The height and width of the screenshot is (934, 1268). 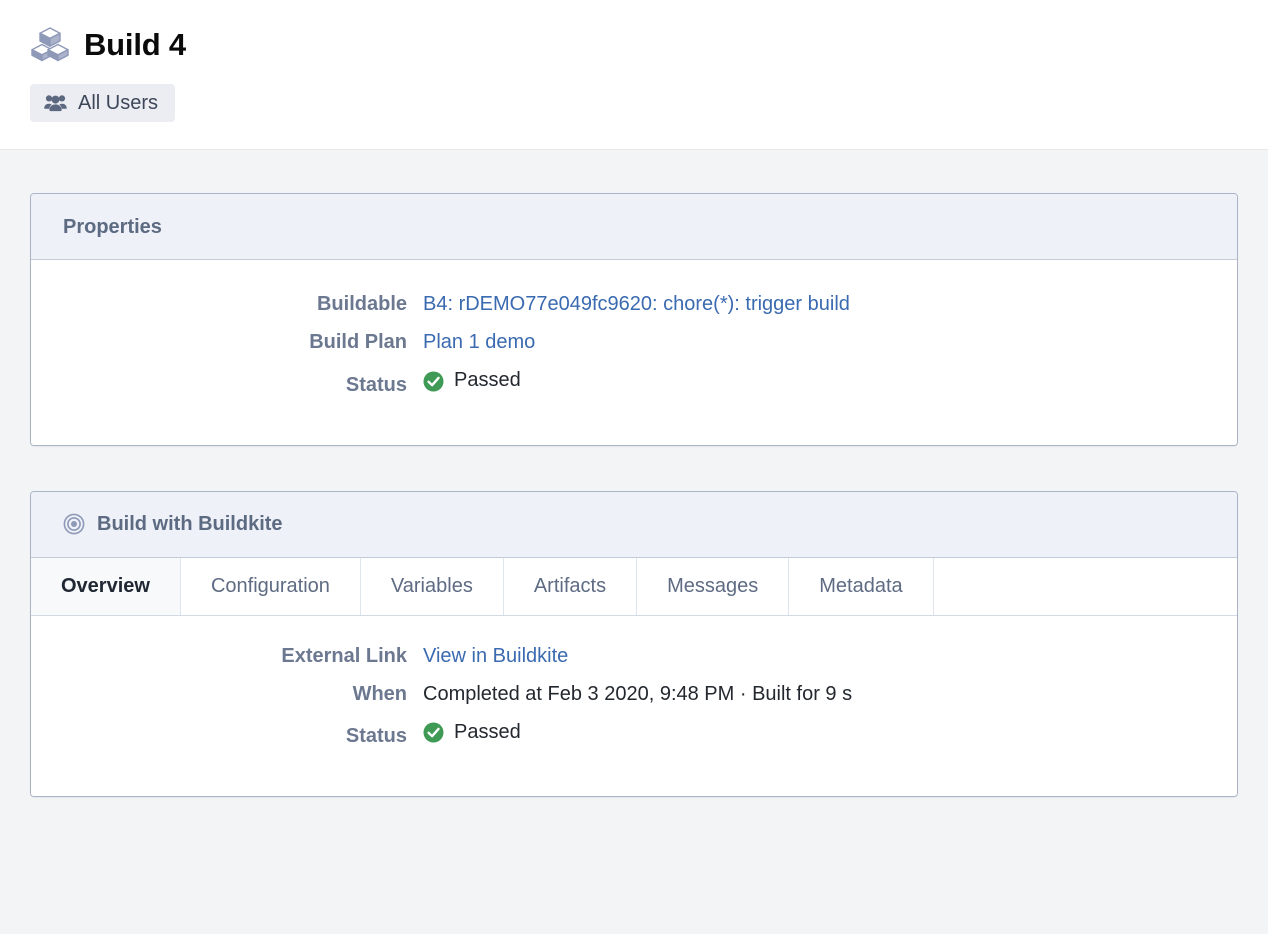 What do you see at coordinates (74, 524) in the screenshot?
I see `target-icon` at bounding box center [74, 524].